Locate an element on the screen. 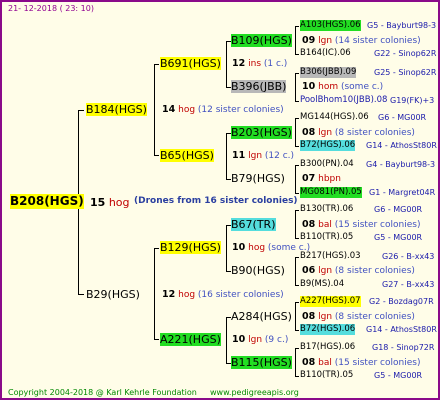 The height and width of the screenshot is (400, 440). root-queen: B208(HGS) is located at coordinates (47, 201).